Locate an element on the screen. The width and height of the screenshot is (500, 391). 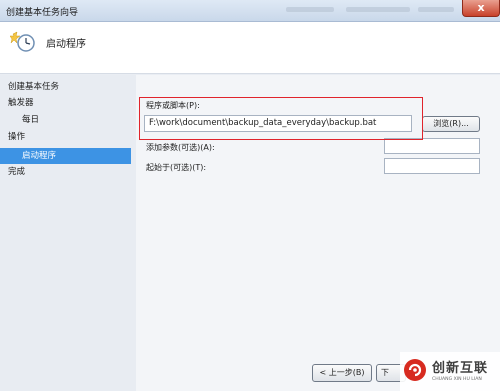
sidebar-item-action: 操作 is located at coordinates (65, 137).